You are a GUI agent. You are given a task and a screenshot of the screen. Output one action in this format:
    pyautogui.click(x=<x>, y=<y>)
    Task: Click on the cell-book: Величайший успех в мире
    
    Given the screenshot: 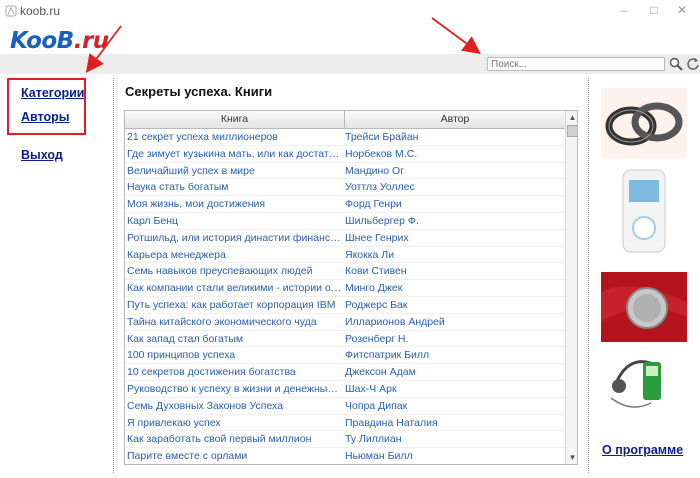 What is the action you would take?
    pyautogui.click(x=234, y=171)
    